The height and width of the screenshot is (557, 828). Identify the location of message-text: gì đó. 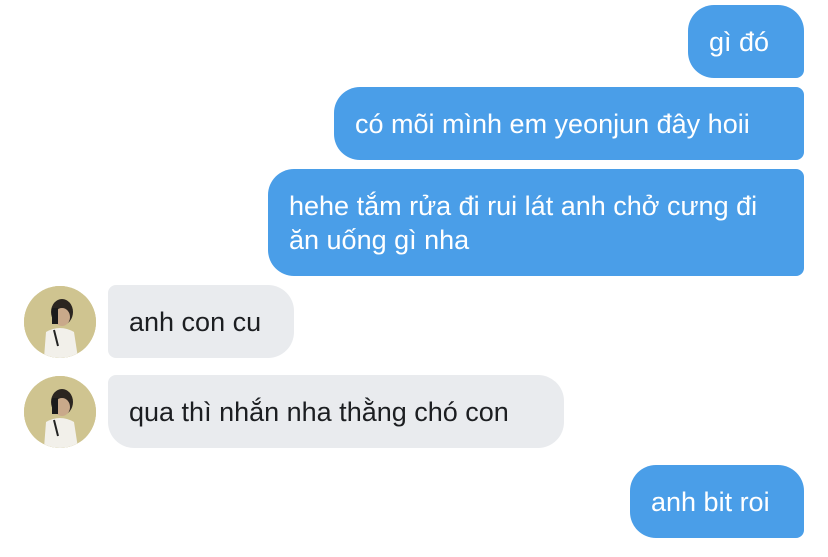
(739, 41).